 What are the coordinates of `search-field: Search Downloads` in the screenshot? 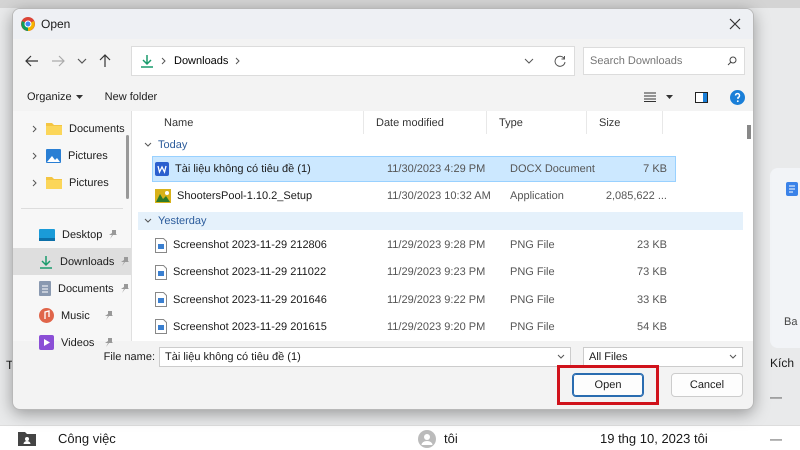 It's located at (664, 61).